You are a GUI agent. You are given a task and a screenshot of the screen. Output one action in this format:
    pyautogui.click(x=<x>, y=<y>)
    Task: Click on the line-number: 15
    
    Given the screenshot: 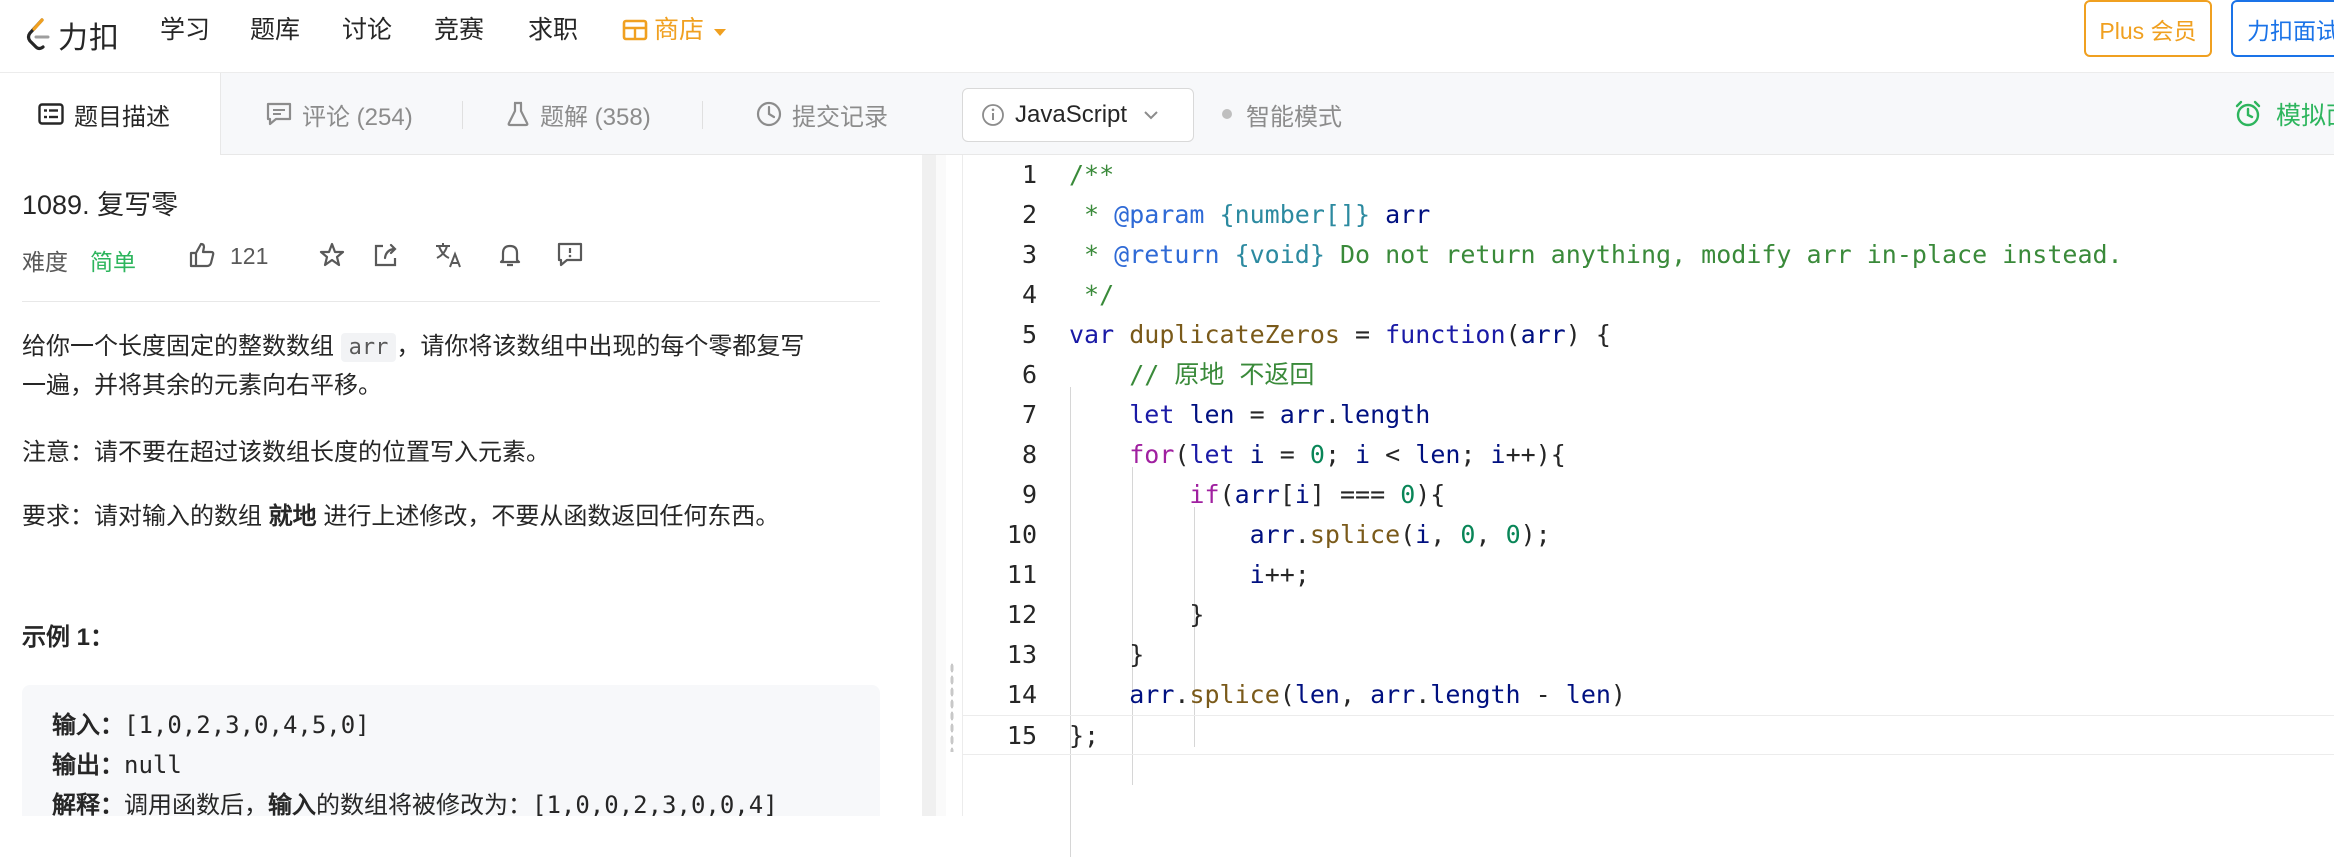 What is the action you would take?
    pyautogui.click(x=1021, y=735)
    